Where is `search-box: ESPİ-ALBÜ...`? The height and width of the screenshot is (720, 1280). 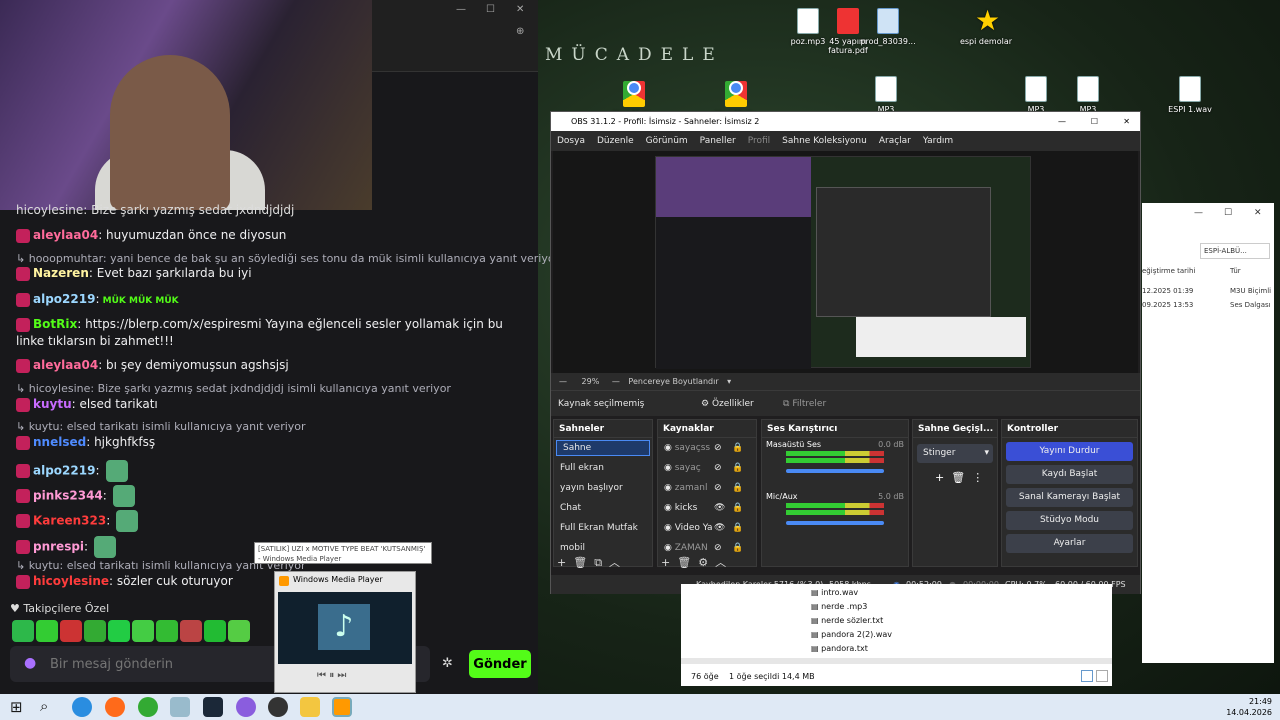 search-box: ESPİ-ALBÜ... is located at coordinates (1235, 251).